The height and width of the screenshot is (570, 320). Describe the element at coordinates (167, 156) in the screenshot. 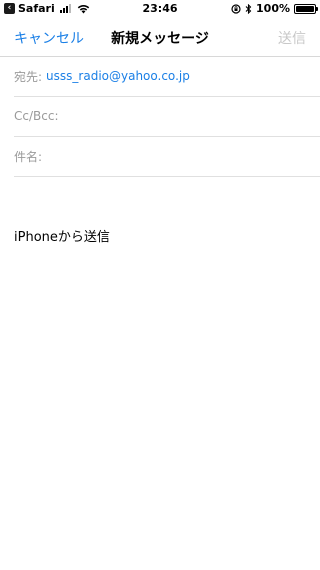

I see `subject-field: 件名:` at that location.